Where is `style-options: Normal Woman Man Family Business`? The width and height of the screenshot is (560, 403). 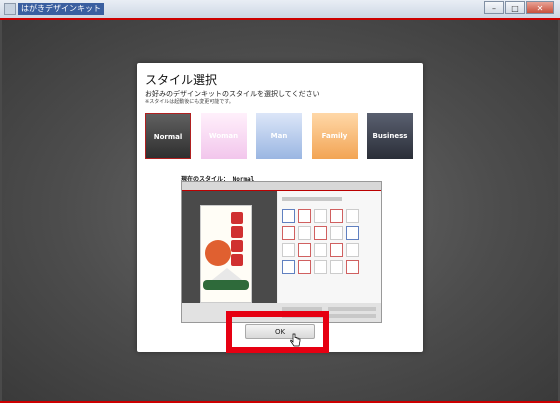
style-options: Normal Woman Man Family Business is located at coordinates (279, 136).